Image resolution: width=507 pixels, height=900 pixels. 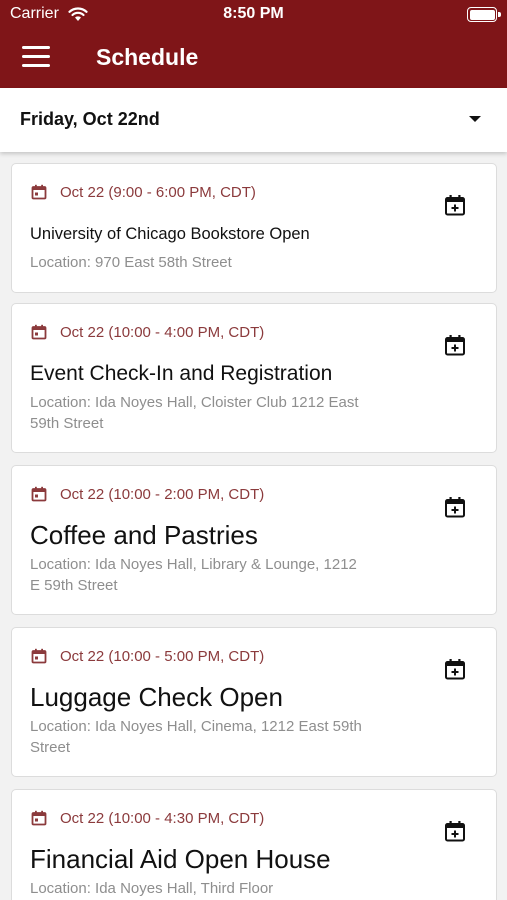 I want to click on event-title: Event Check-In and Registration, so click(x=181, y=373).